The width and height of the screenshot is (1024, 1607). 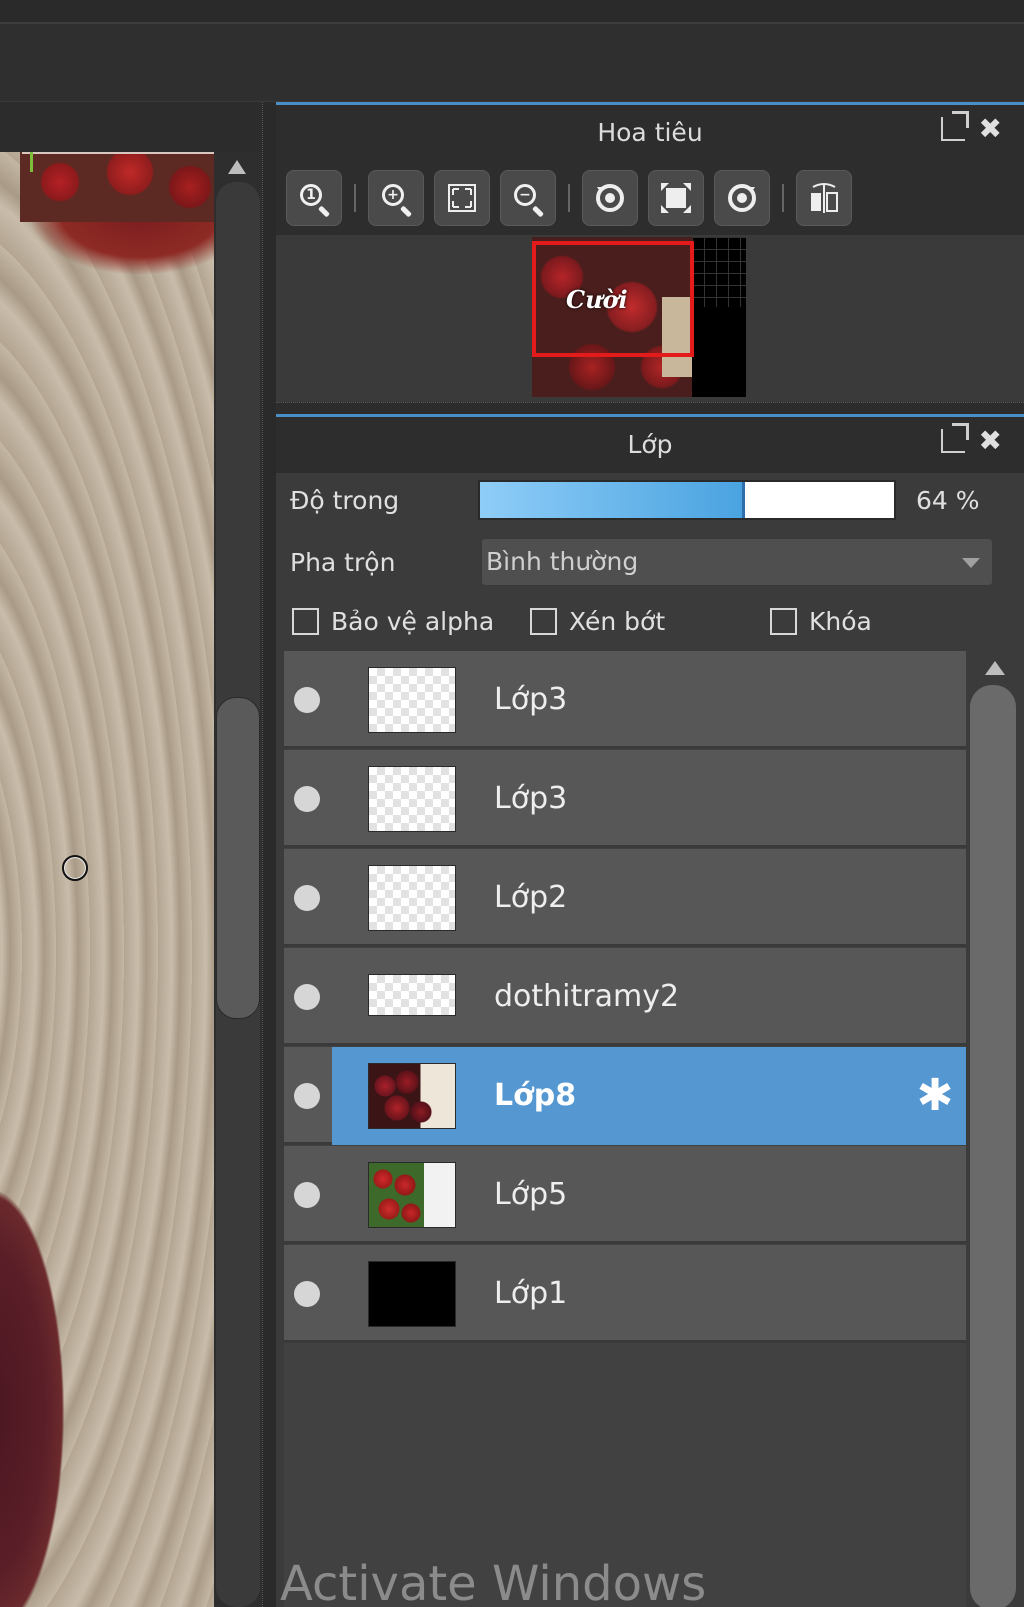 I want to click on layer-row: Lớp2, so click(x=625, y=898).